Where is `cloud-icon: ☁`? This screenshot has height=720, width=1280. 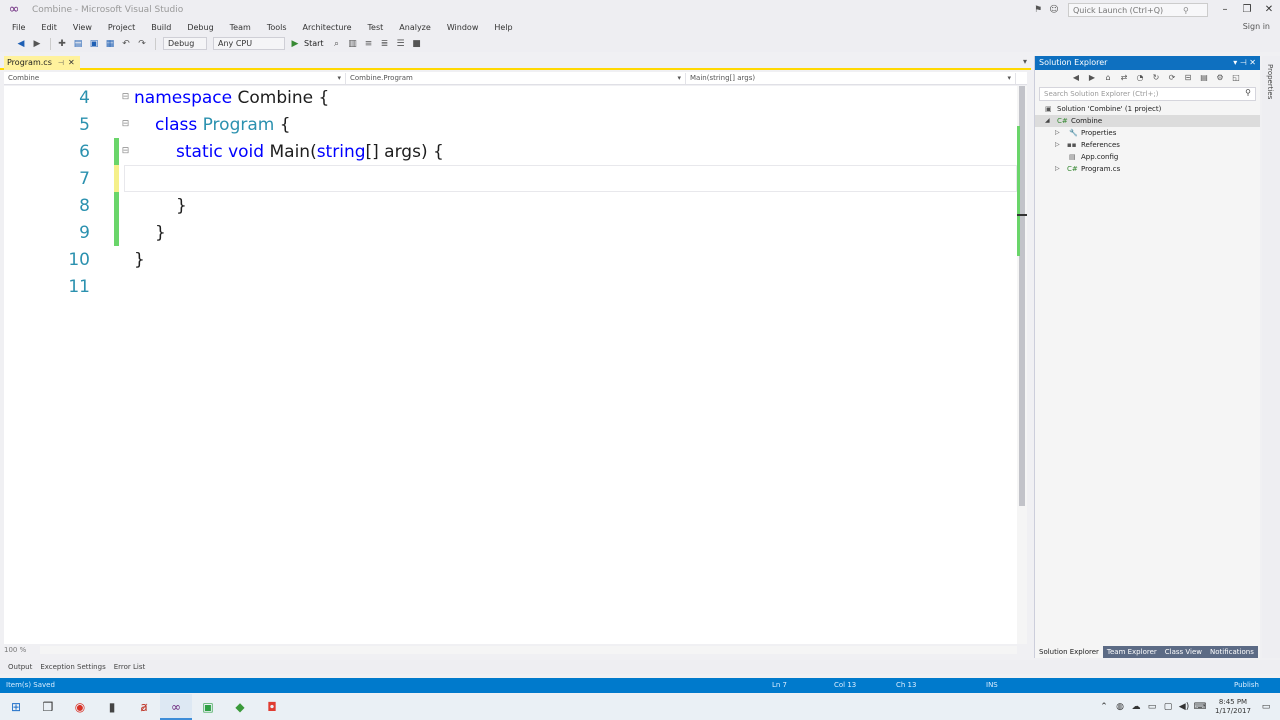 cloud-icon: ☁ is located at coordinates (1136, 707).